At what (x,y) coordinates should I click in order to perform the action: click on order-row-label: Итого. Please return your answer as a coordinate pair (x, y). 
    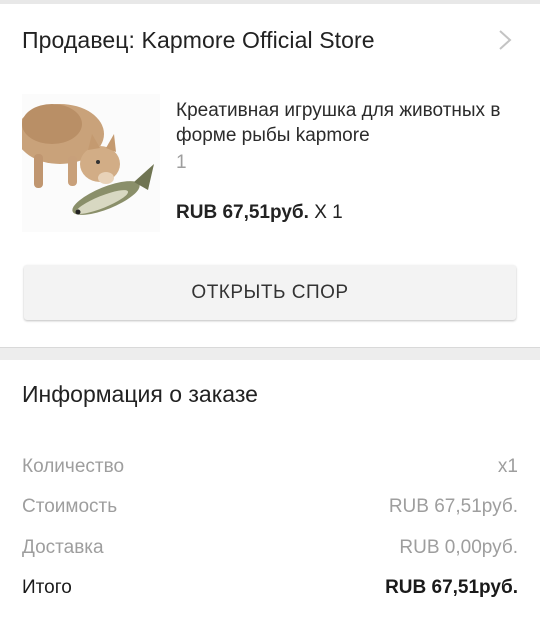
    Looking at the image, I should click on (47, 587).